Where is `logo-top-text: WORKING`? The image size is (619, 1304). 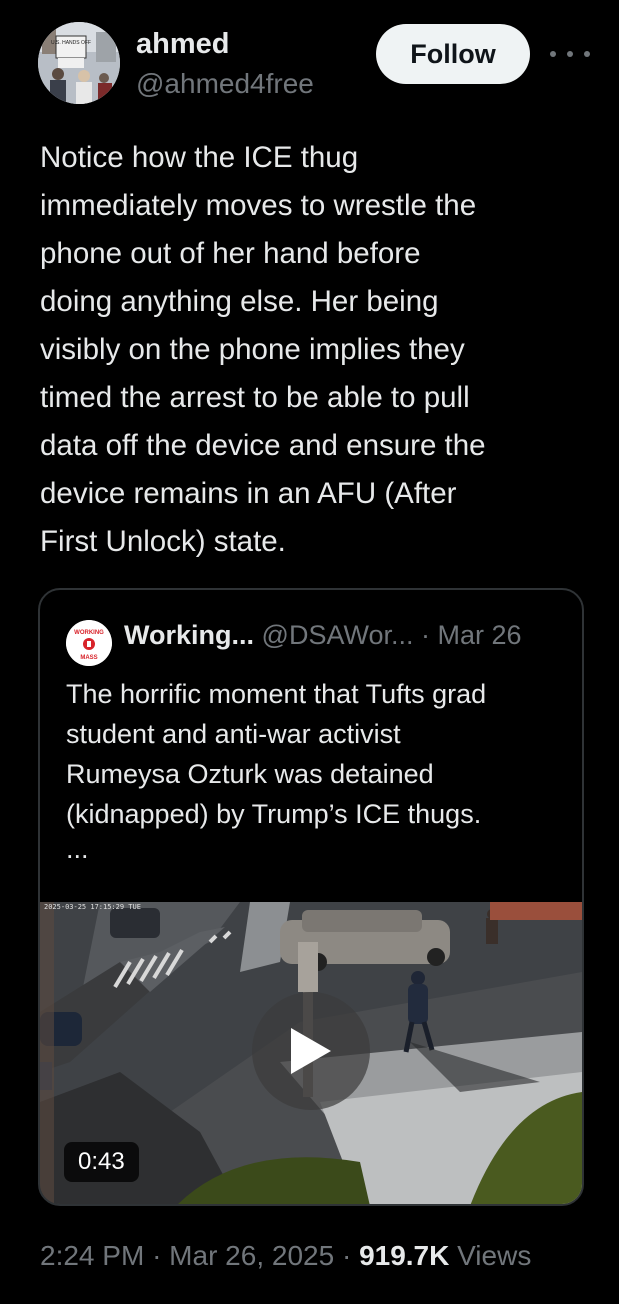
logo-top-text: WORKING is located at coordinates (89, 633).